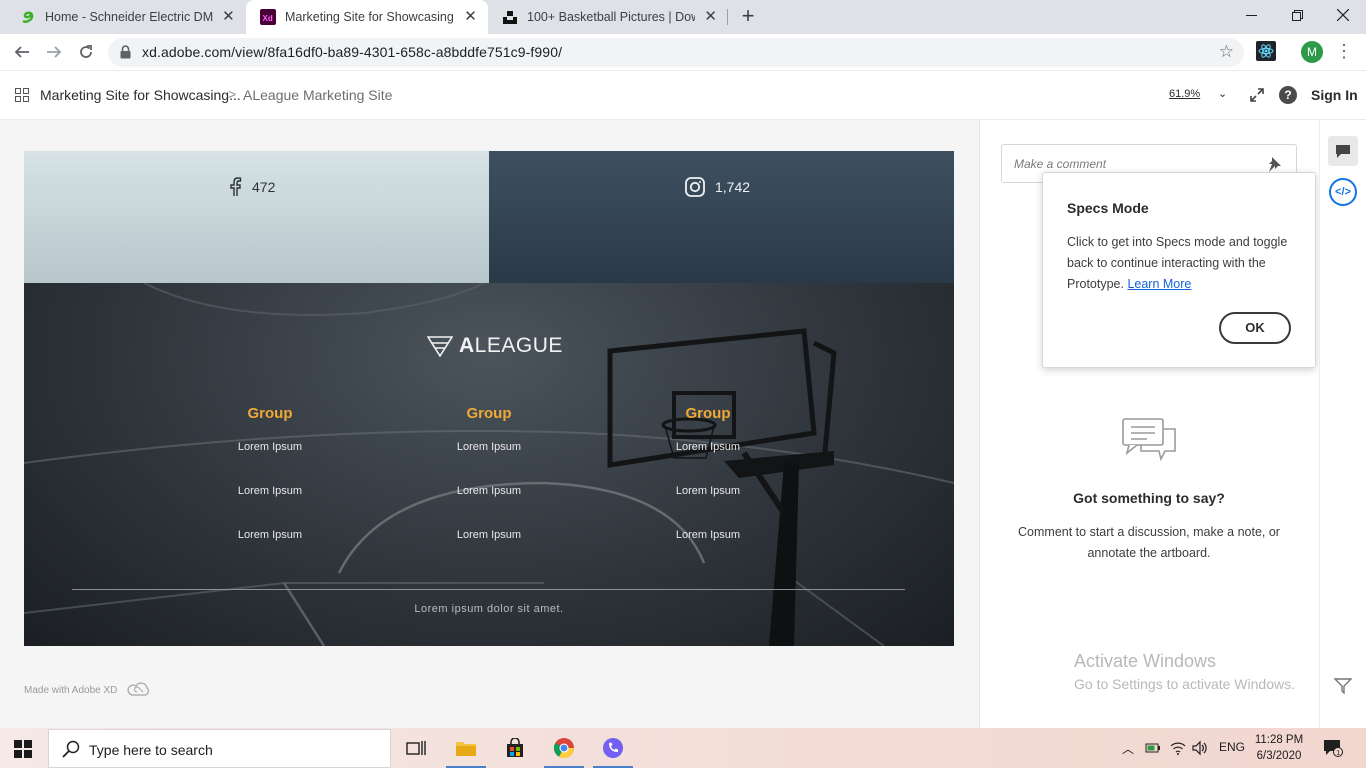 This screenshot has height=768, width=1366. I want to click on fullscreen-icon, so click(1257, 95).